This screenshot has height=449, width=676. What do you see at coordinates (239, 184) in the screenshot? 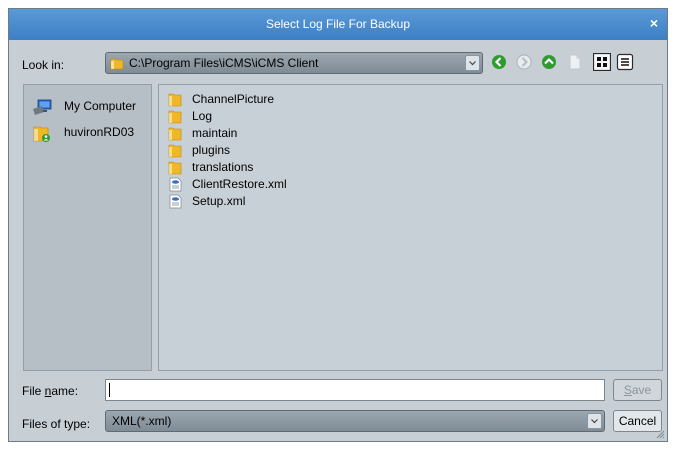
I see `file-name: ClientRestore.xml` at bounding box center [239, 184].